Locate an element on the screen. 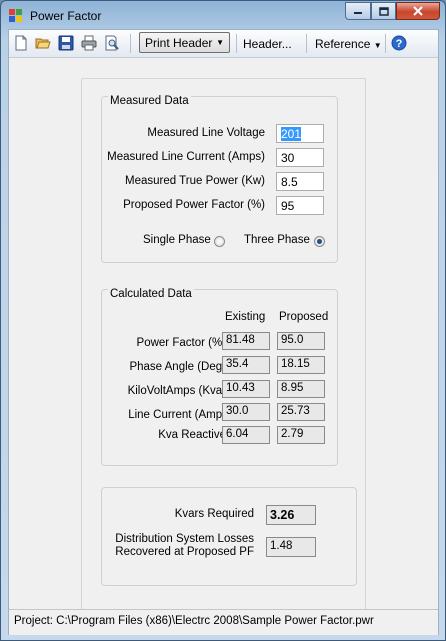  close-button is located at coordinates (418, 11).